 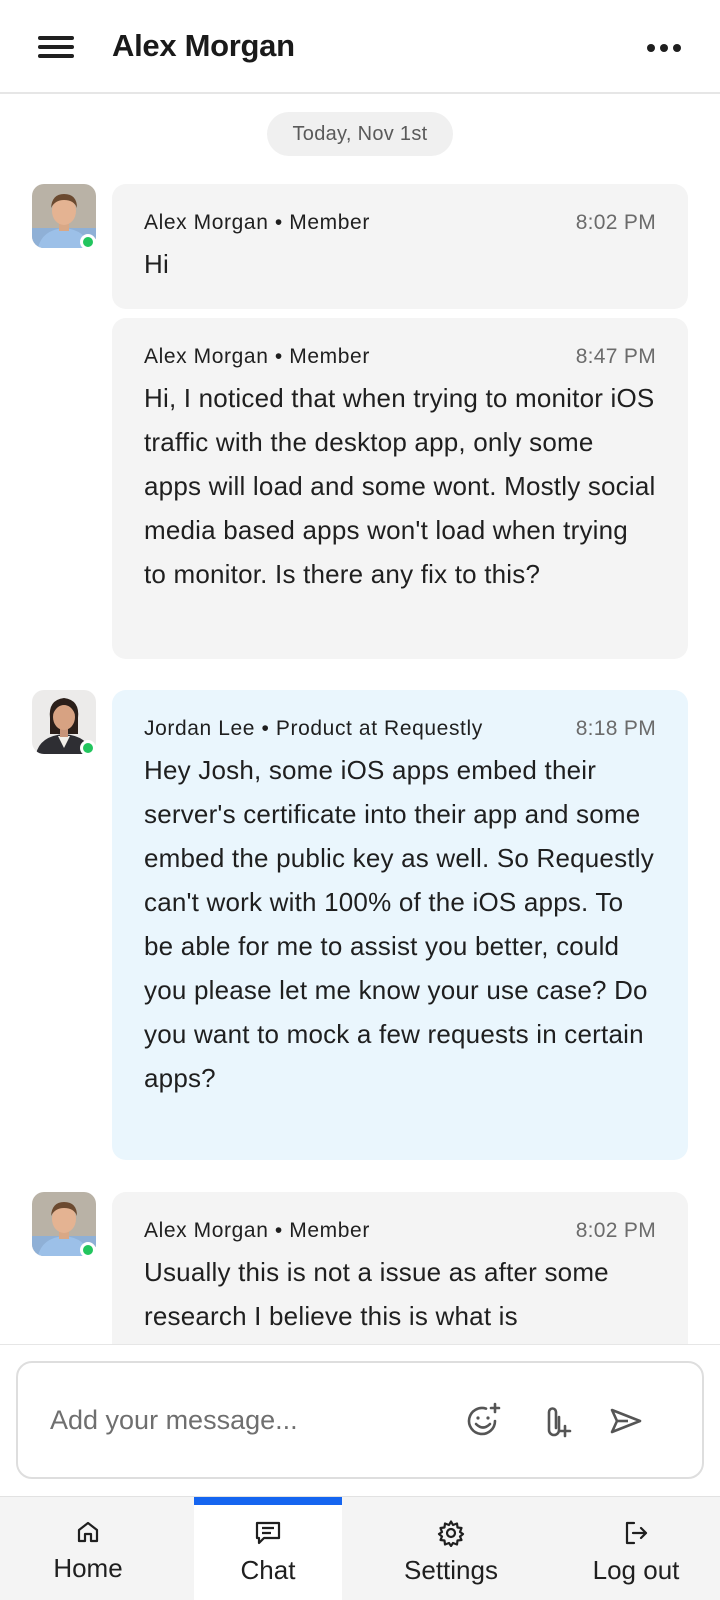 I want to click on bottom-tab-bar: Home Chat Settings Log out, so click(x=360, y=1548).